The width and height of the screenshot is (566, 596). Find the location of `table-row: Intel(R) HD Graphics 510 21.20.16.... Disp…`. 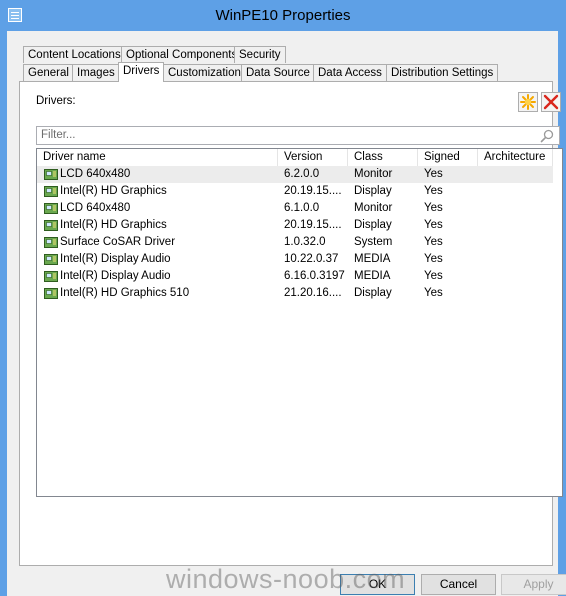

table-row: Intel(R) HD Graphics 510 21.20.16.... Disp… is located at coordinates (299, 293).